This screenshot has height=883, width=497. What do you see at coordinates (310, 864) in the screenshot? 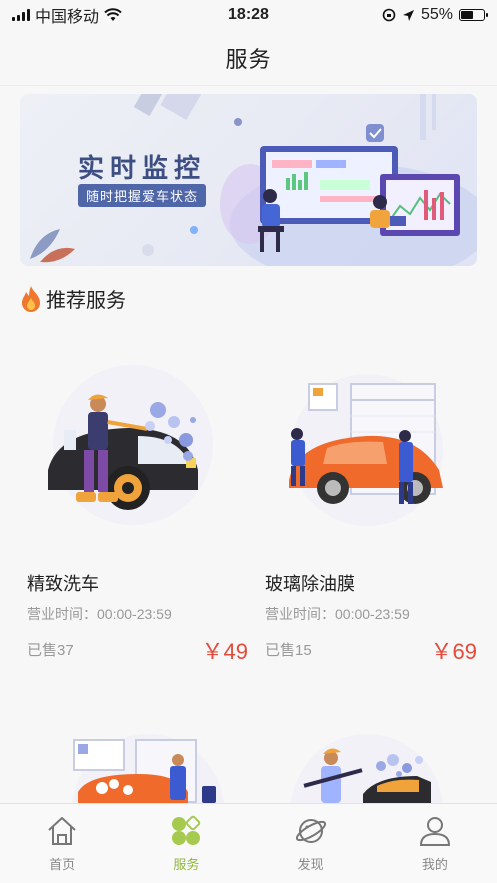
I see `tab-label: 发现` at bounding box center [310, 864].